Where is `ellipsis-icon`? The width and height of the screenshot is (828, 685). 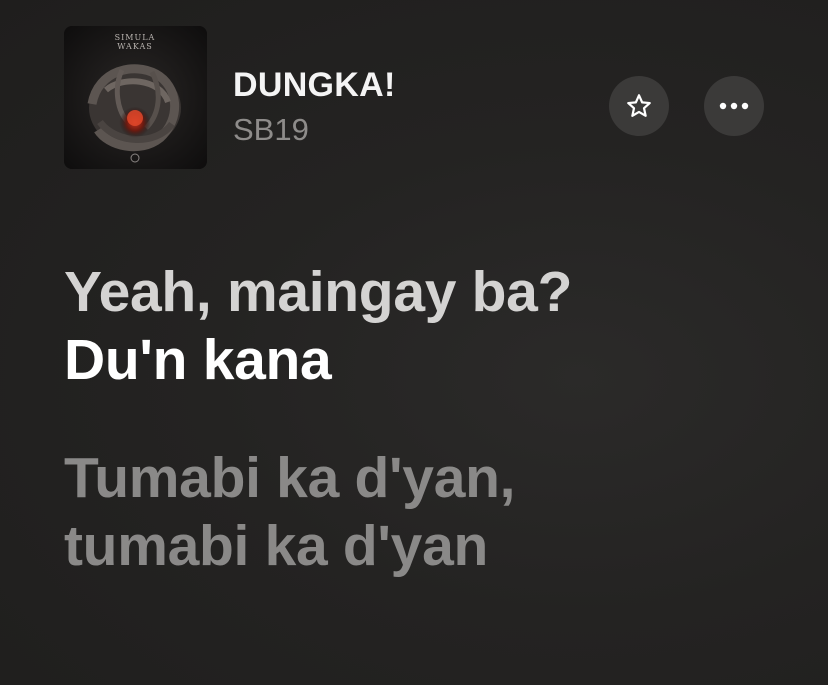
ellipsis-icon is located at coordinates (734, 106).